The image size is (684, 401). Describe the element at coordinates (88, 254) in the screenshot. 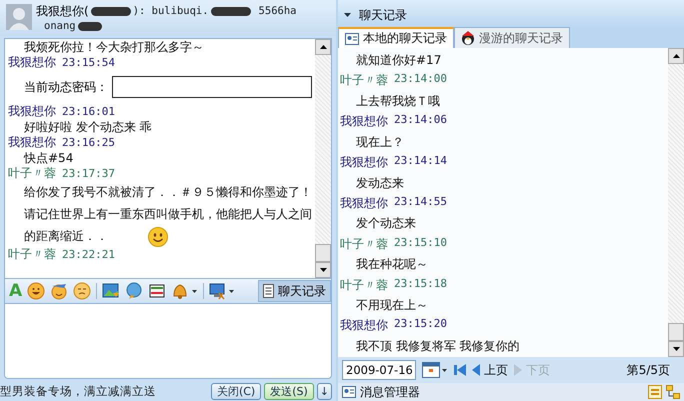

I see `message-time: 23:22:21` at that location.